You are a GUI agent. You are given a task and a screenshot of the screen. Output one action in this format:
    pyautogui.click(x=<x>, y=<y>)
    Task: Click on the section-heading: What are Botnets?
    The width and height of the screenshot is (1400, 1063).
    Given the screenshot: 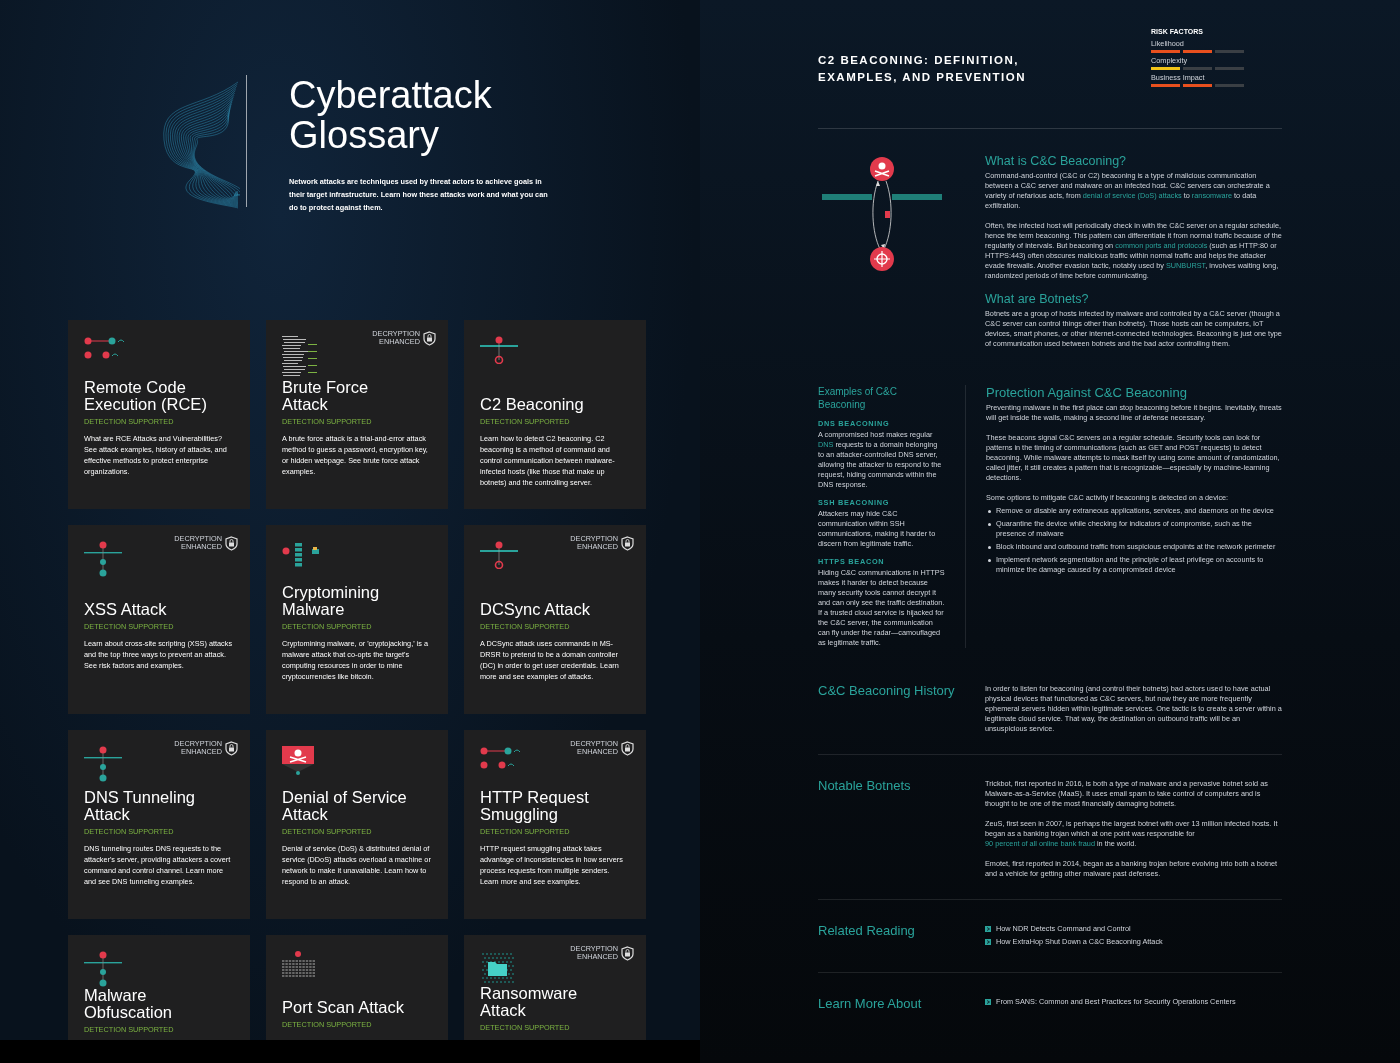 What is the action you would take?
    pyautogui.click(x=1037, y=299)
    